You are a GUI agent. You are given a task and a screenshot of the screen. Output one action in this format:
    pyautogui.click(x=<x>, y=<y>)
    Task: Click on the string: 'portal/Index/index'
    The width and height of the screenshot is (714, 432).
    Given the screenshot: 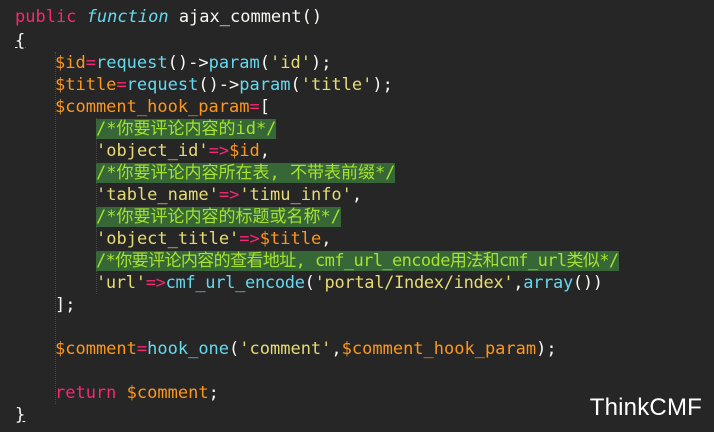 What is the action you would take?
    pyautogui.click(x=414, y=283)
    